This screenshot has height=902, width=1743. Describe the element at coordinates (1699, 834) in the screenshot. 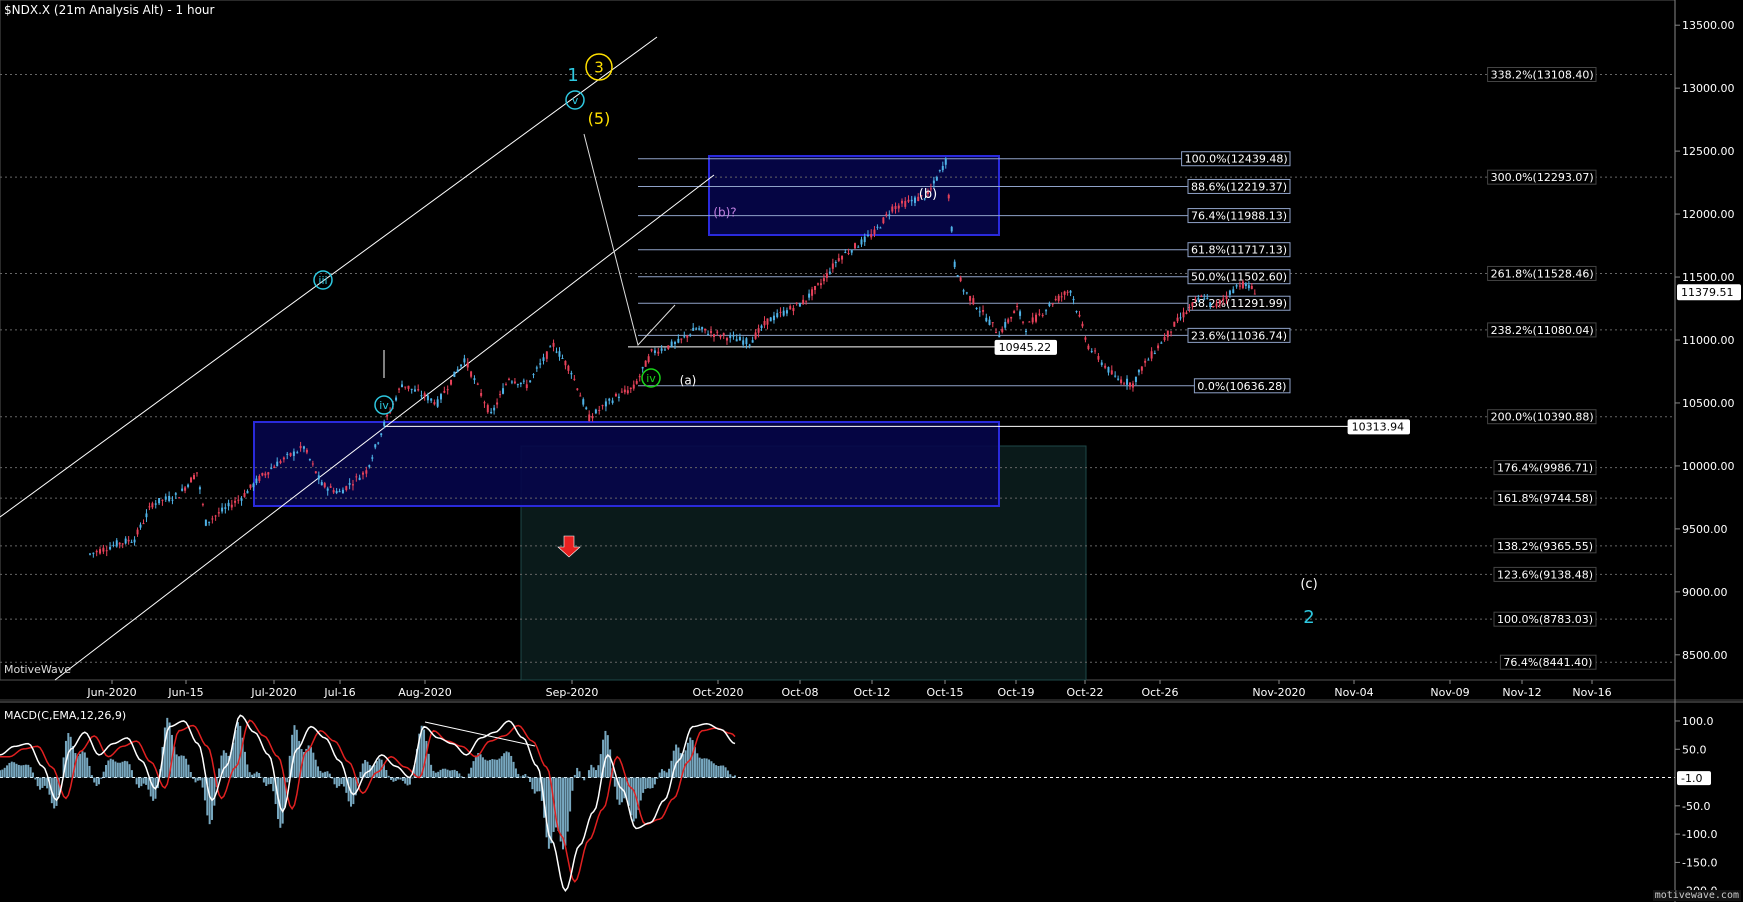

I see `macd-y-tick-label: -100.0` at that location.